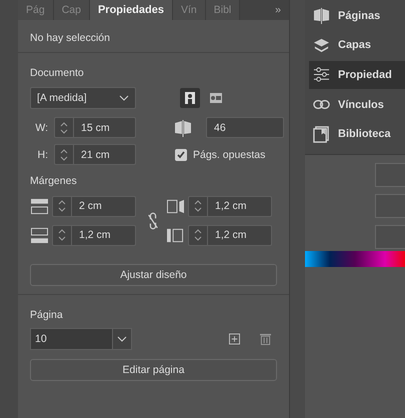  What do you see at coordinates (57, 73) in the screenshot?
I see `section-title: Documento` at bounding box center [57, 73].